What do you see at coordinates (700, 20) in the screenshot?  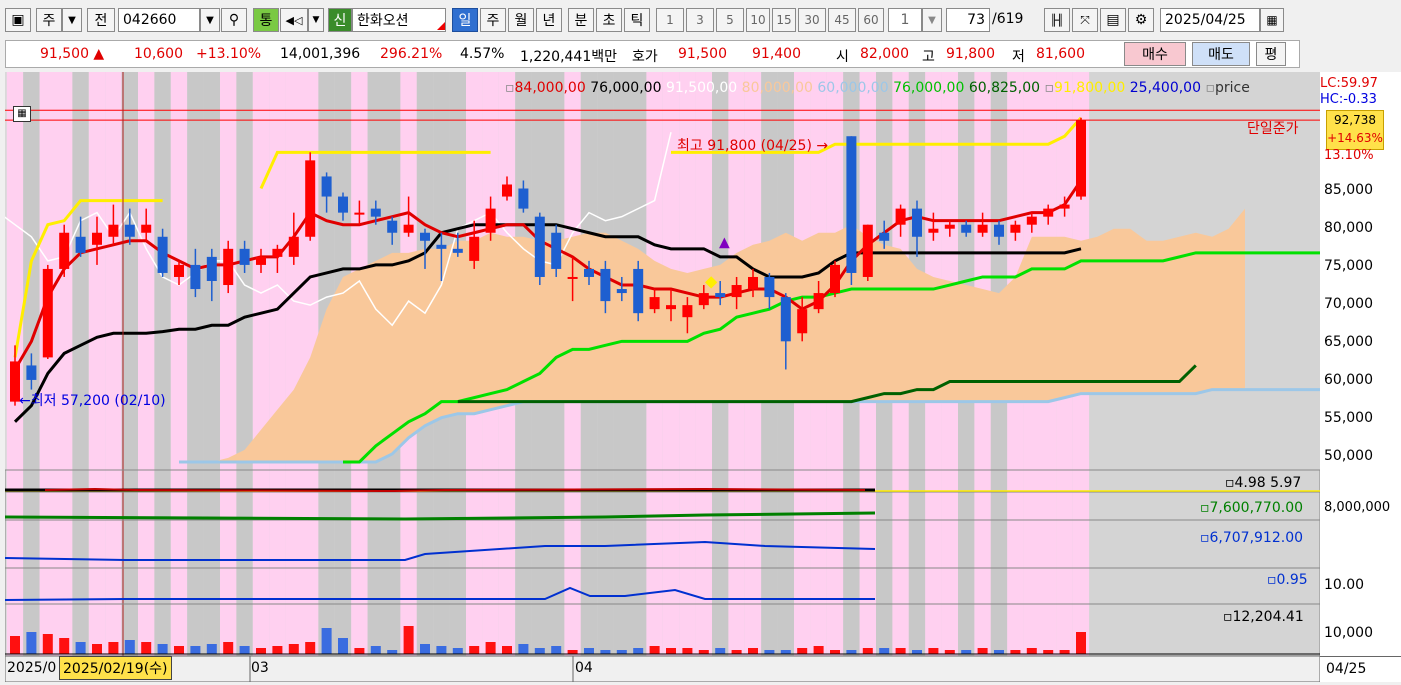 I see `minute-option: 3` at bounding box center [700, 20].